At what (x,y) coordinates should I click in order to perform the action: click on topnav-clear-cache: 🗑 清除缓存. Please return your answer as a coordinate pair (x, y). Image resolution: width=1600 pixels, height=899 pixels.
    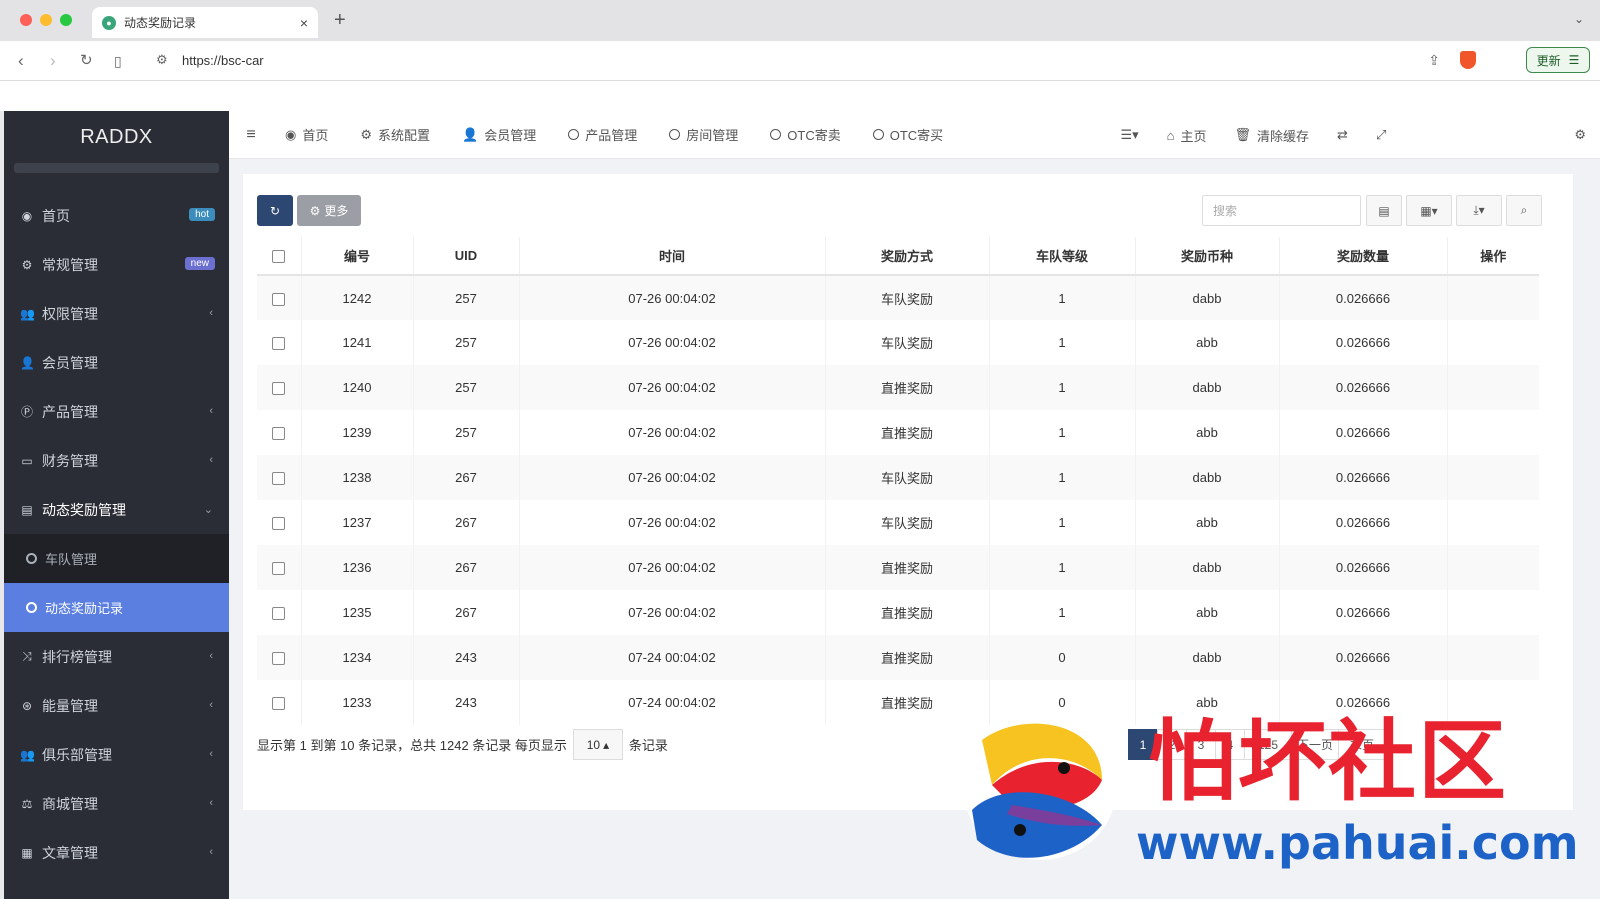
    Looking at the image, I should click on (1272, 135).